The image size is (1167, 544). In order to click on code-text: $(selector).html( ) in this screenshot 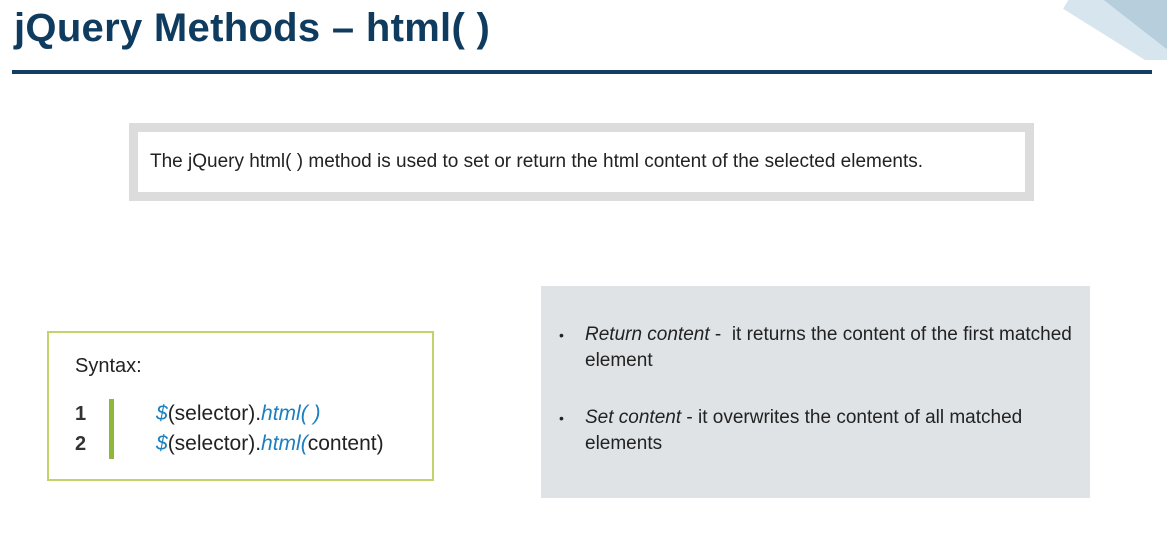, I will do `click(238, 414)`.